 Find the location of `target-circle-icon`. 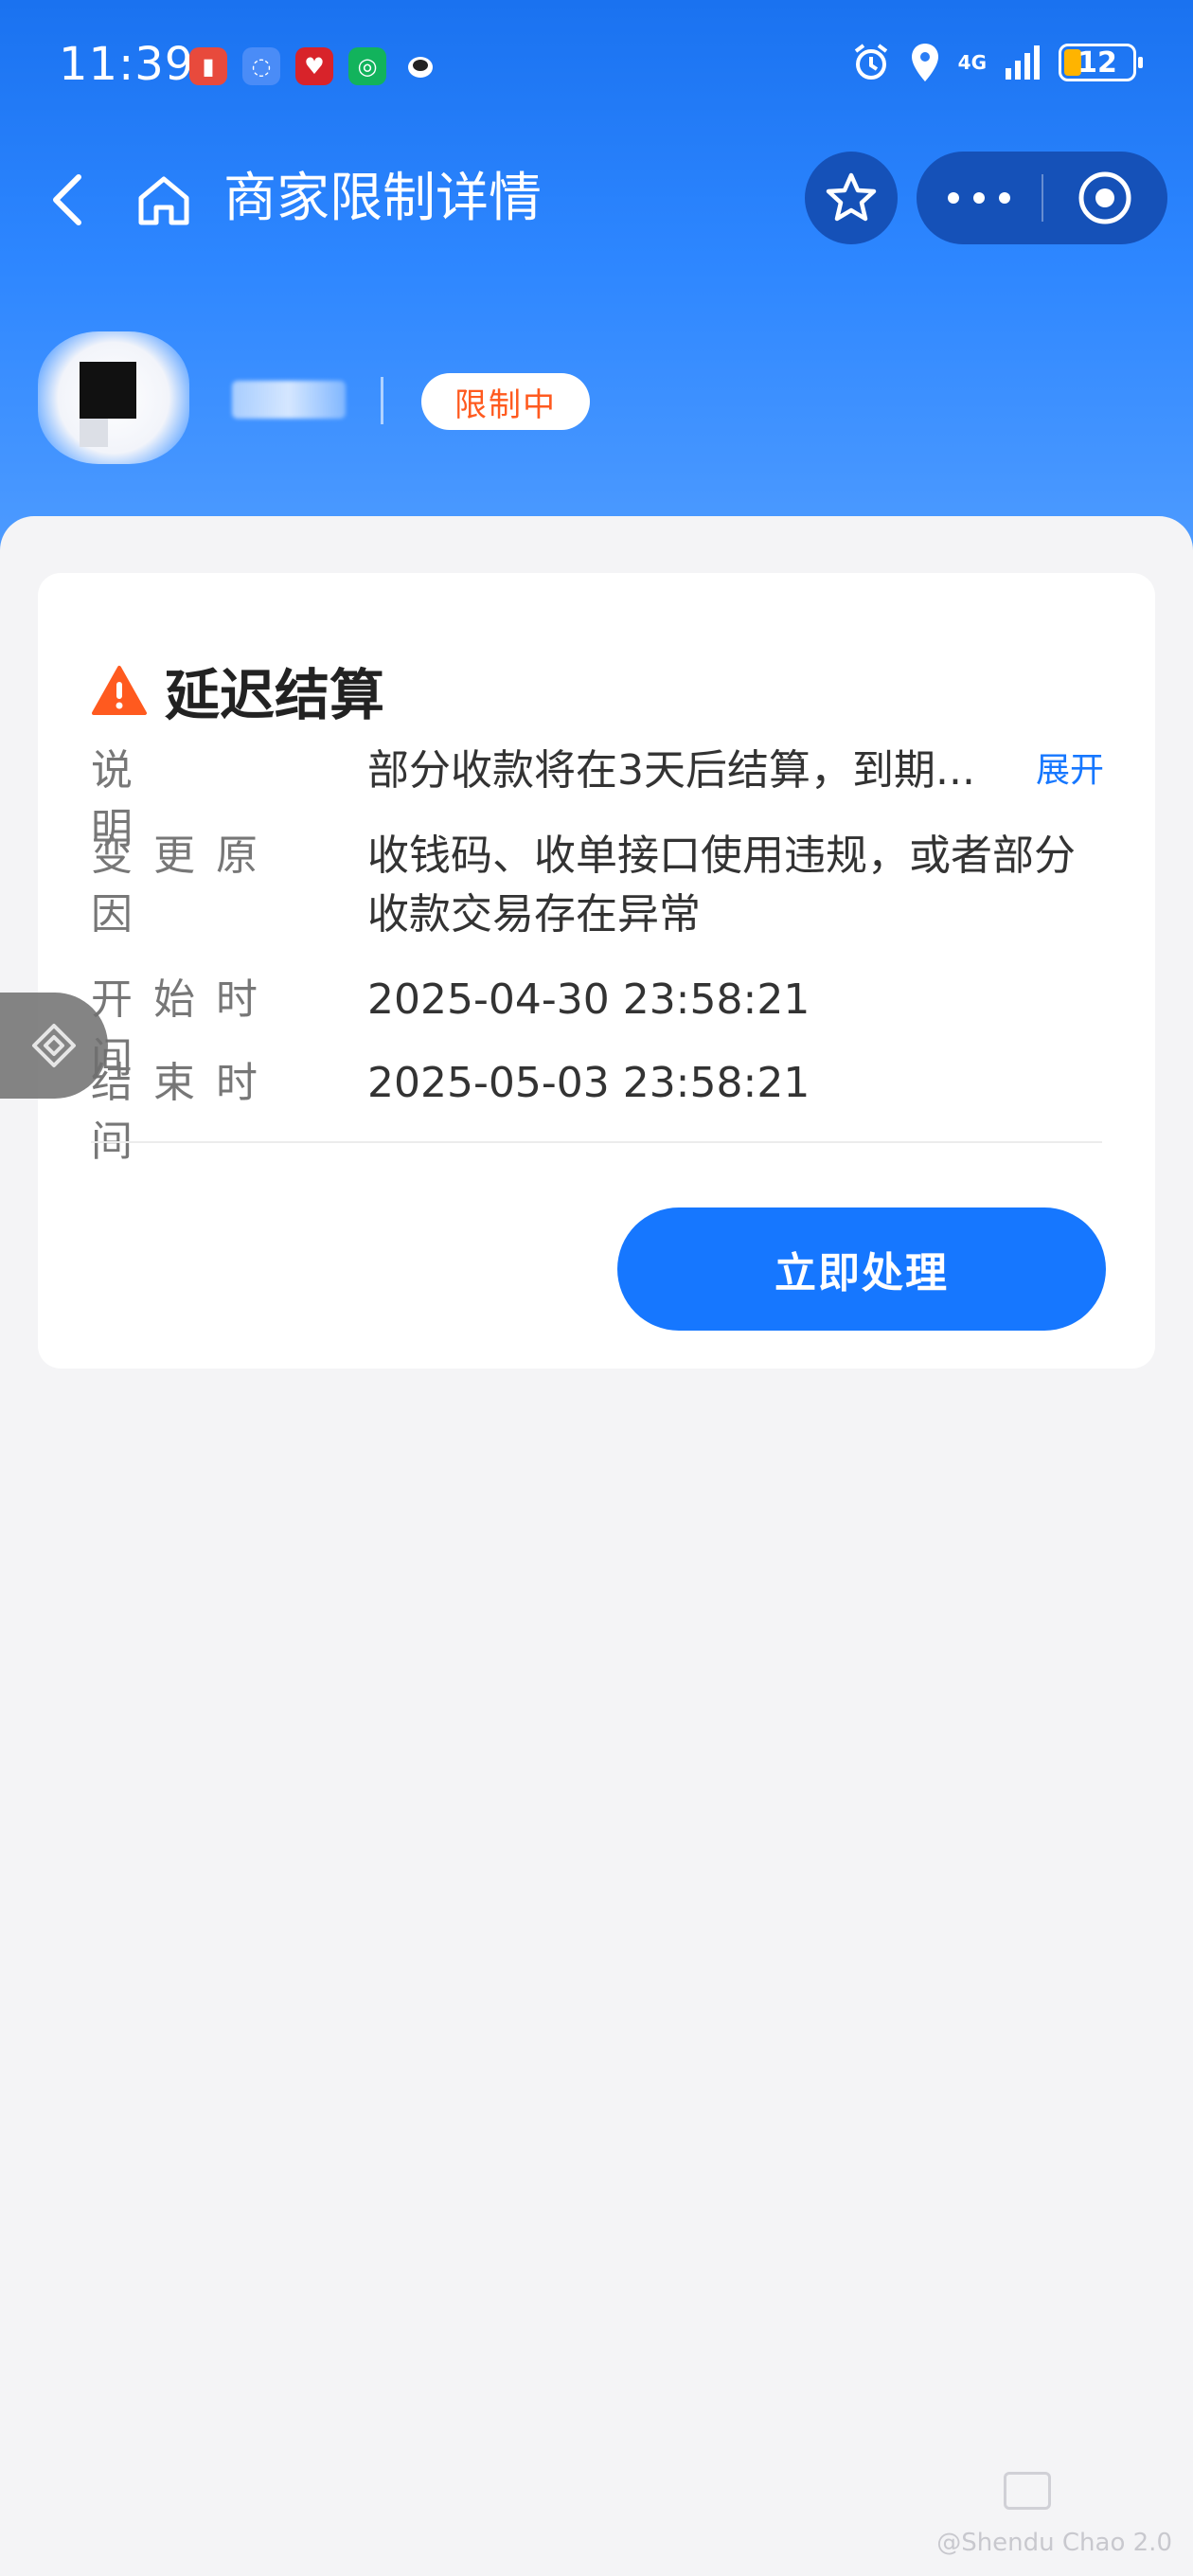

target-circle-icon is located at coordinates (1104, 197).